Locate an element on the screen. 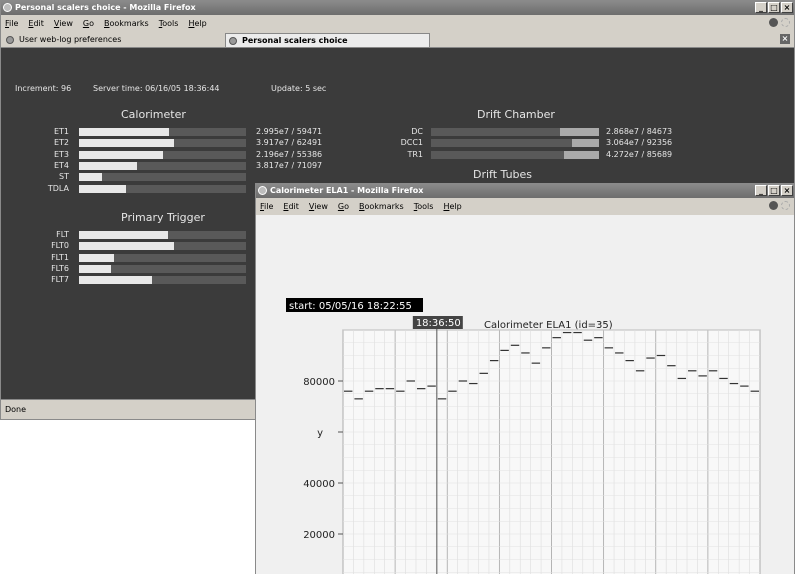  scaler-label: ET2 is located at coordinates (61, 143).